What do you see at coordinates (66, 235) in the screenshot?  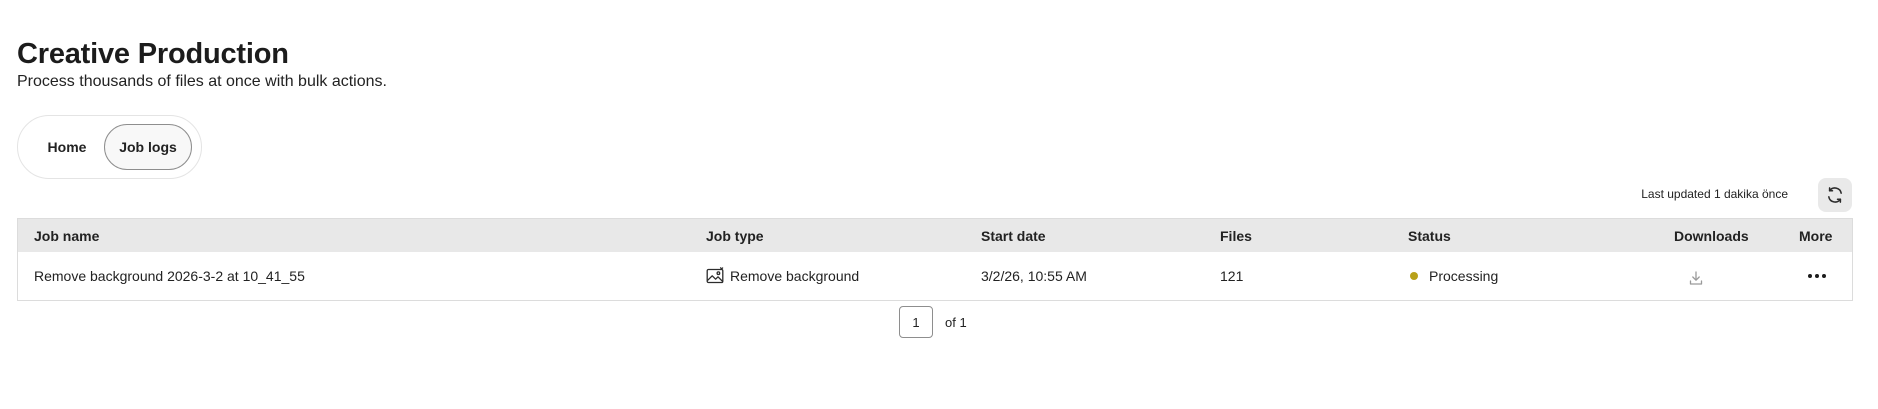 I see `column-header-job-name: Job name` at bounding box center [66, 235].